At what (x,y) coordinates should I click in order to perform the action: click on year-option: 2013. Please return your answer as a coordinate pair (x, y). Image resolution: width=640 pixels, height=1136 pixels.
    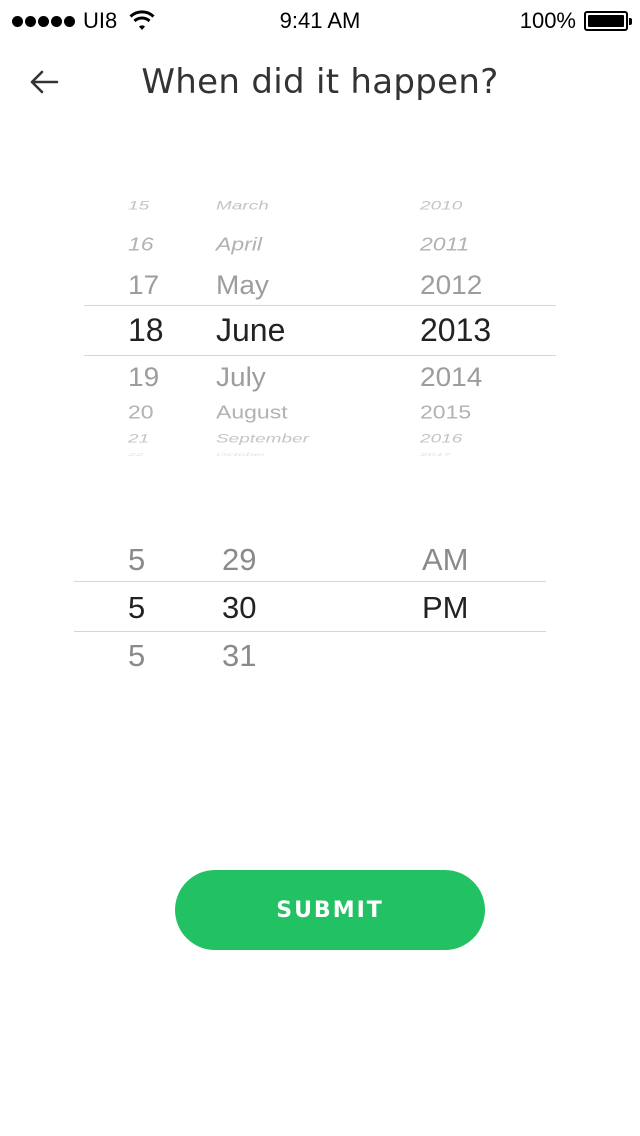
    Looking at the image, I should click on (480, 330).